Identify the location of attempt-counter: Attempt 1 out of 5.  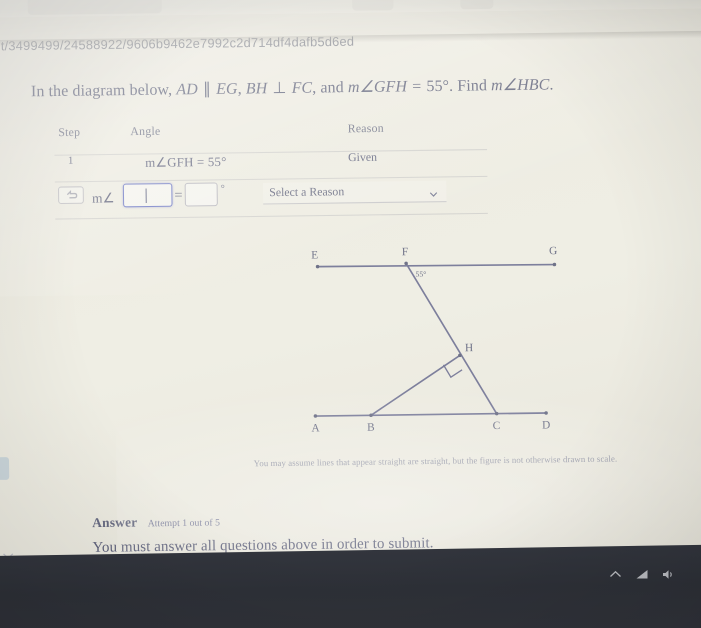
(184, 524).